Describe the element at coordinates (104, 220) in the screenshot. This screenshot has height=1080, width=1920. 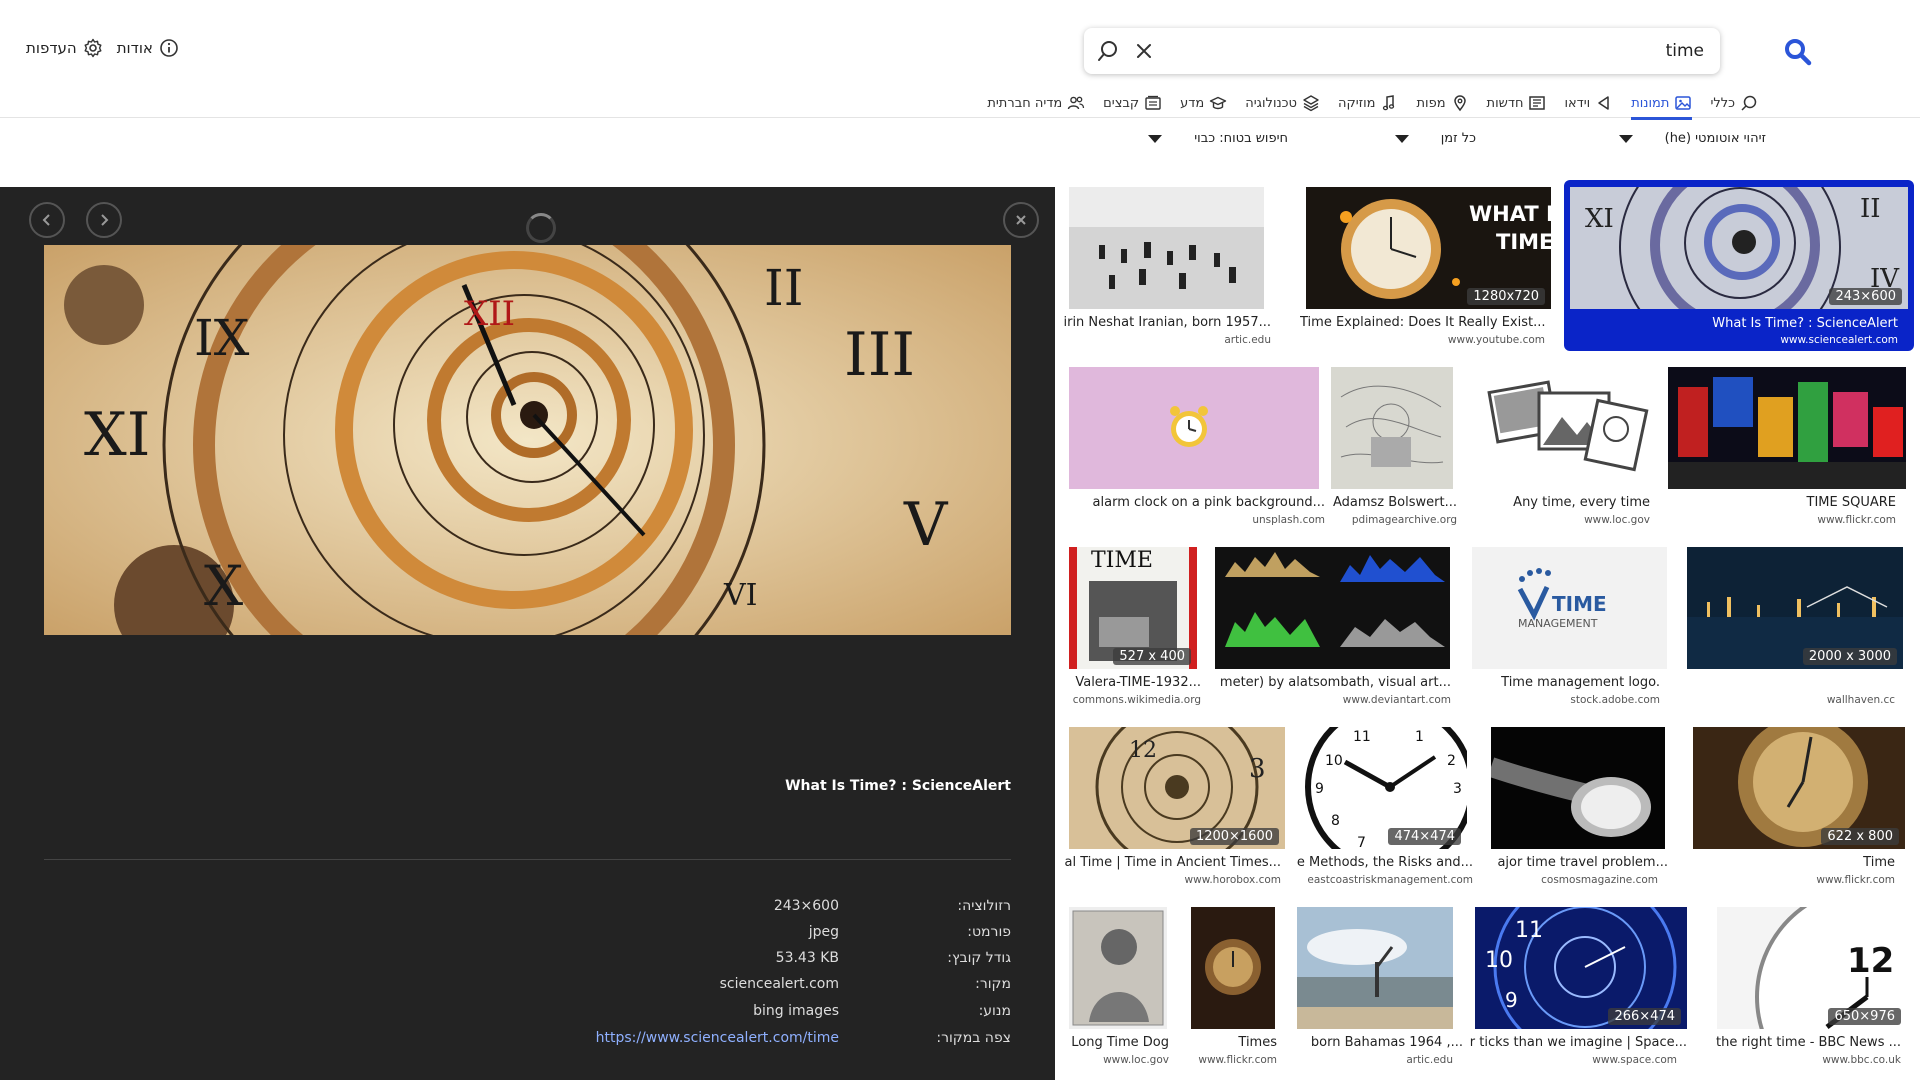
I see `next-button` at that location.